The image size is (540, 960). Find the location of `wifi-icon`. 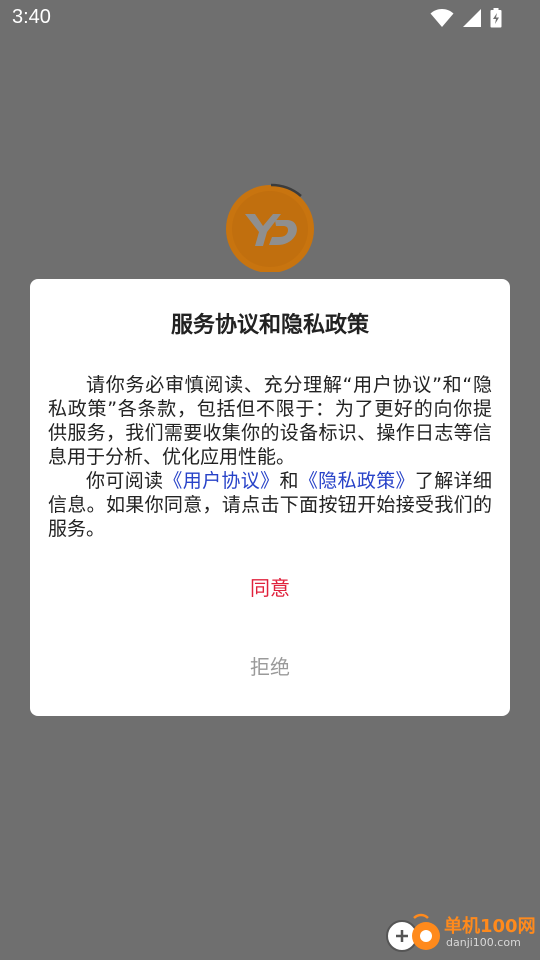

wifi-icon is located at coordinates (442, 18).